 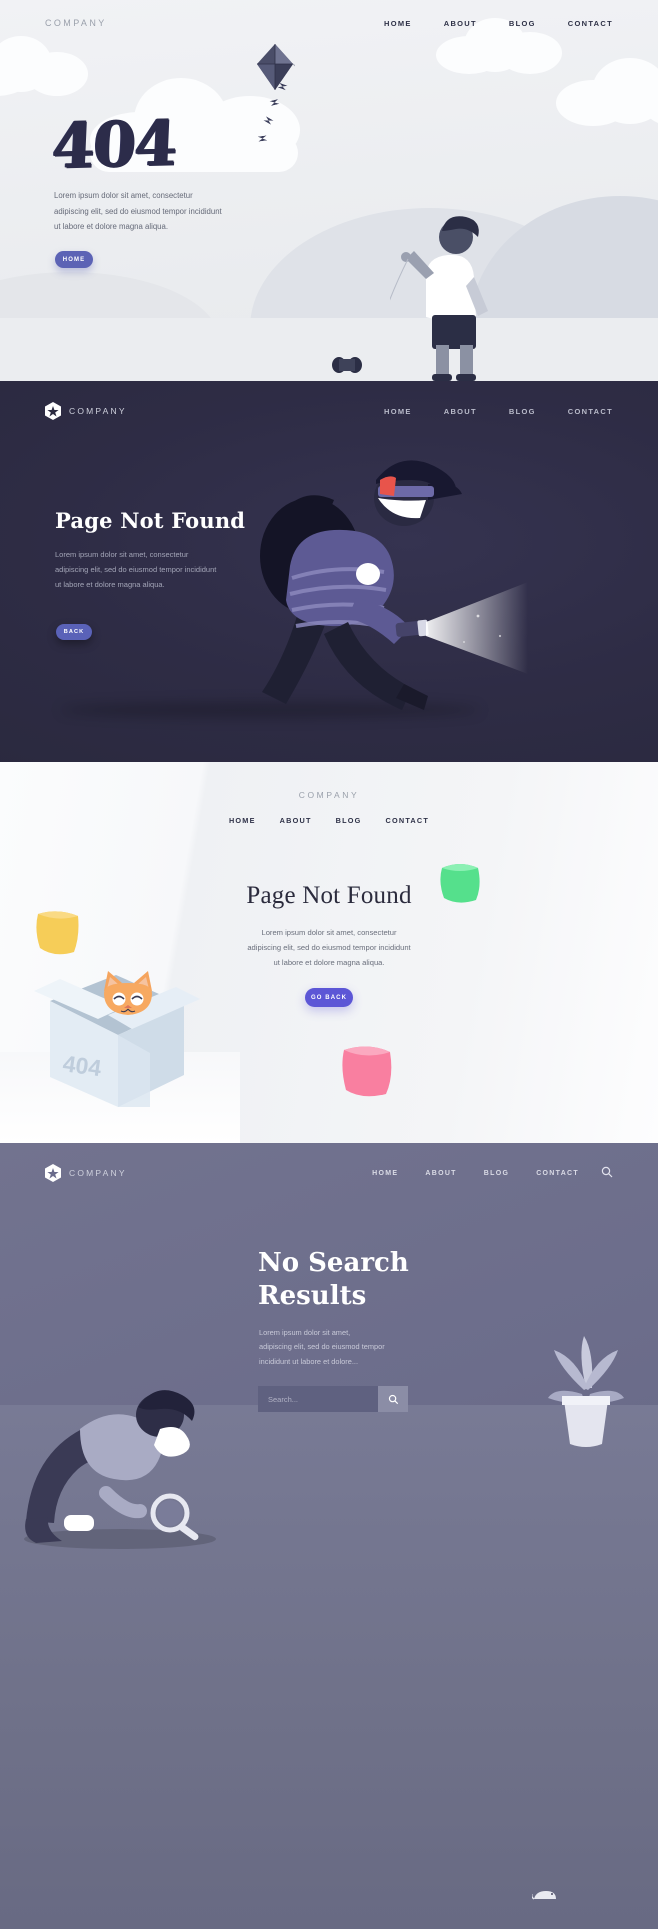 What do you see at coordinates (98, 1173) in the screenshot?
I see `panel4-brand: COMPANY` at bounding box center [98, 1173].